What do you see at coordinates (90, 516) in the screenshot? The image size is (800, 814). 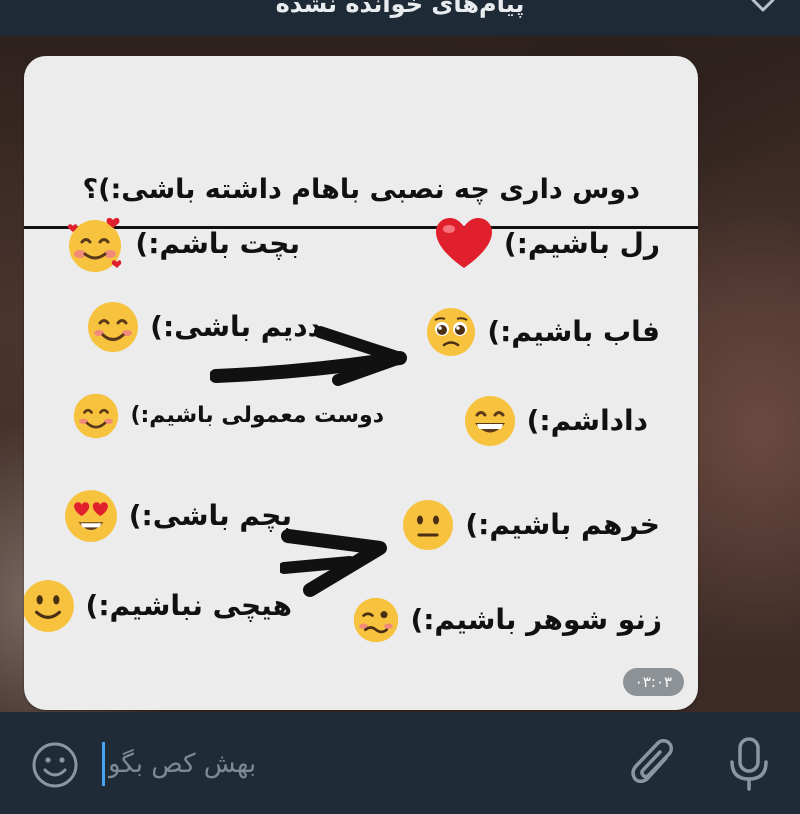 I see `heart-eyes-emoji` at bounding box center [90, 516].